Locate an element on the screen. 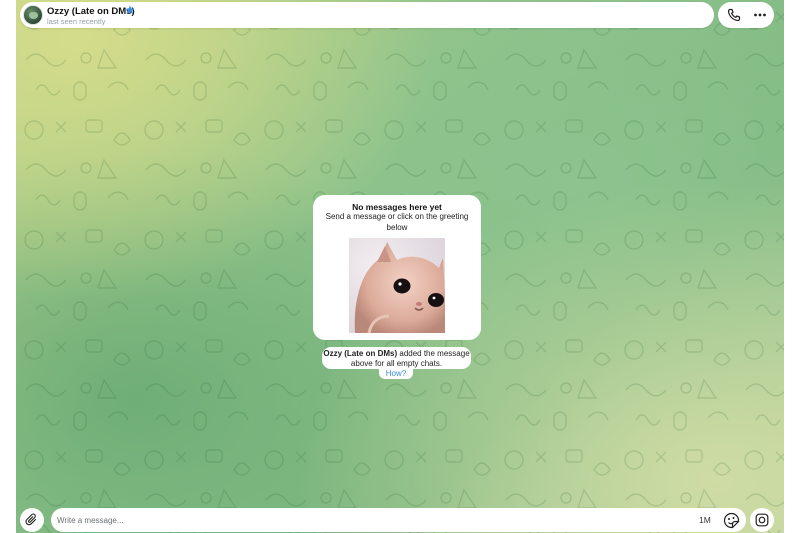  header-actions is located at coordinates (746, 15).